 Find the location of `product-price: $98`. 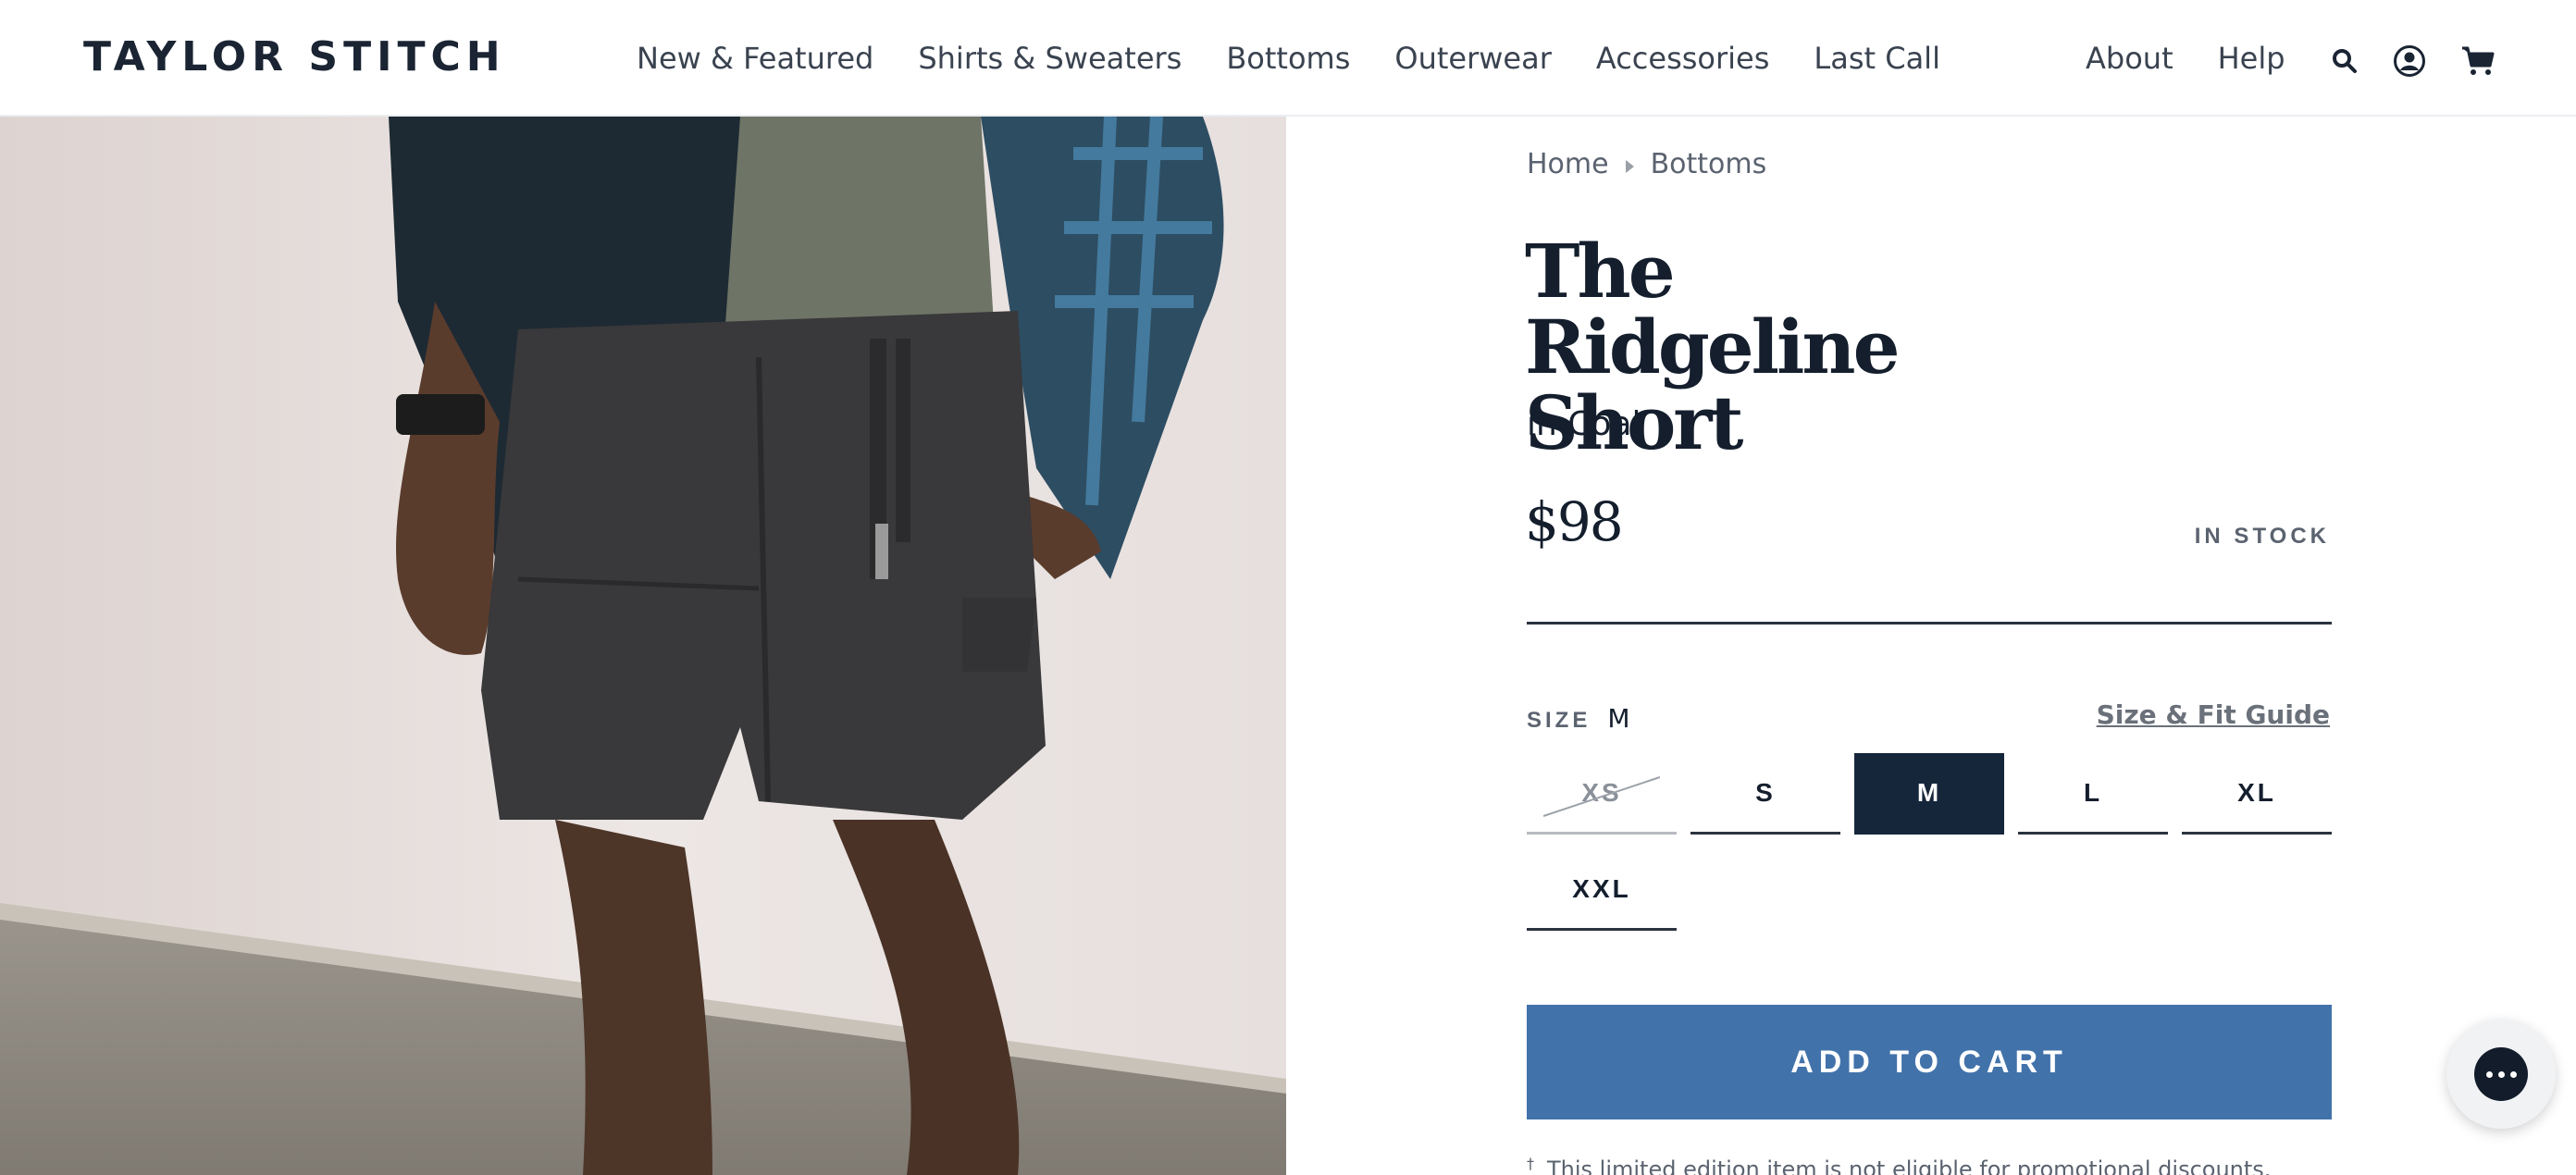

product-price: $98 is located at coordinates (1575, 521).